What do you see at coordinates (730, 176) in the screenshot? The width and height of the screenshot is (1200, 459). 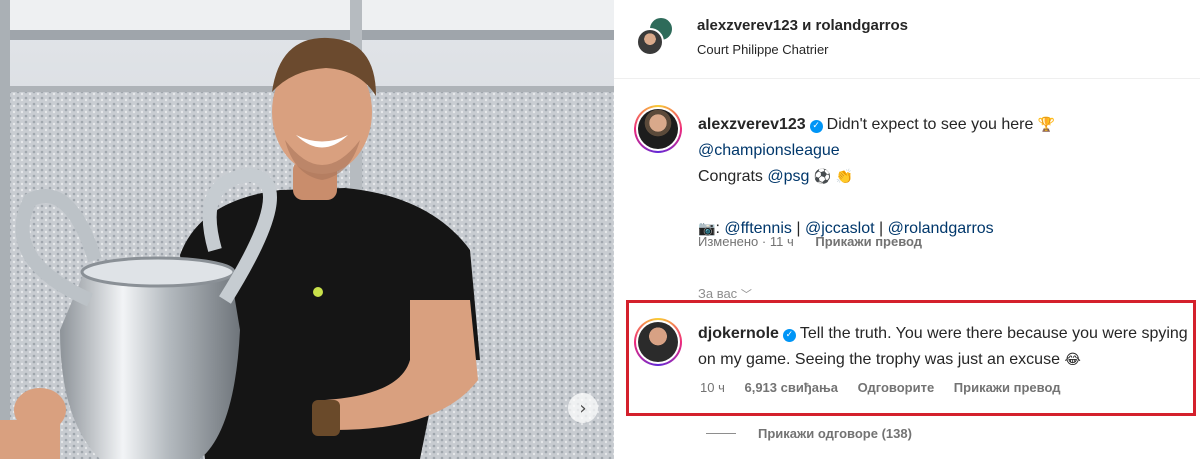 I see `caption-congrats: Congrats` at bounding box center [730, 176].